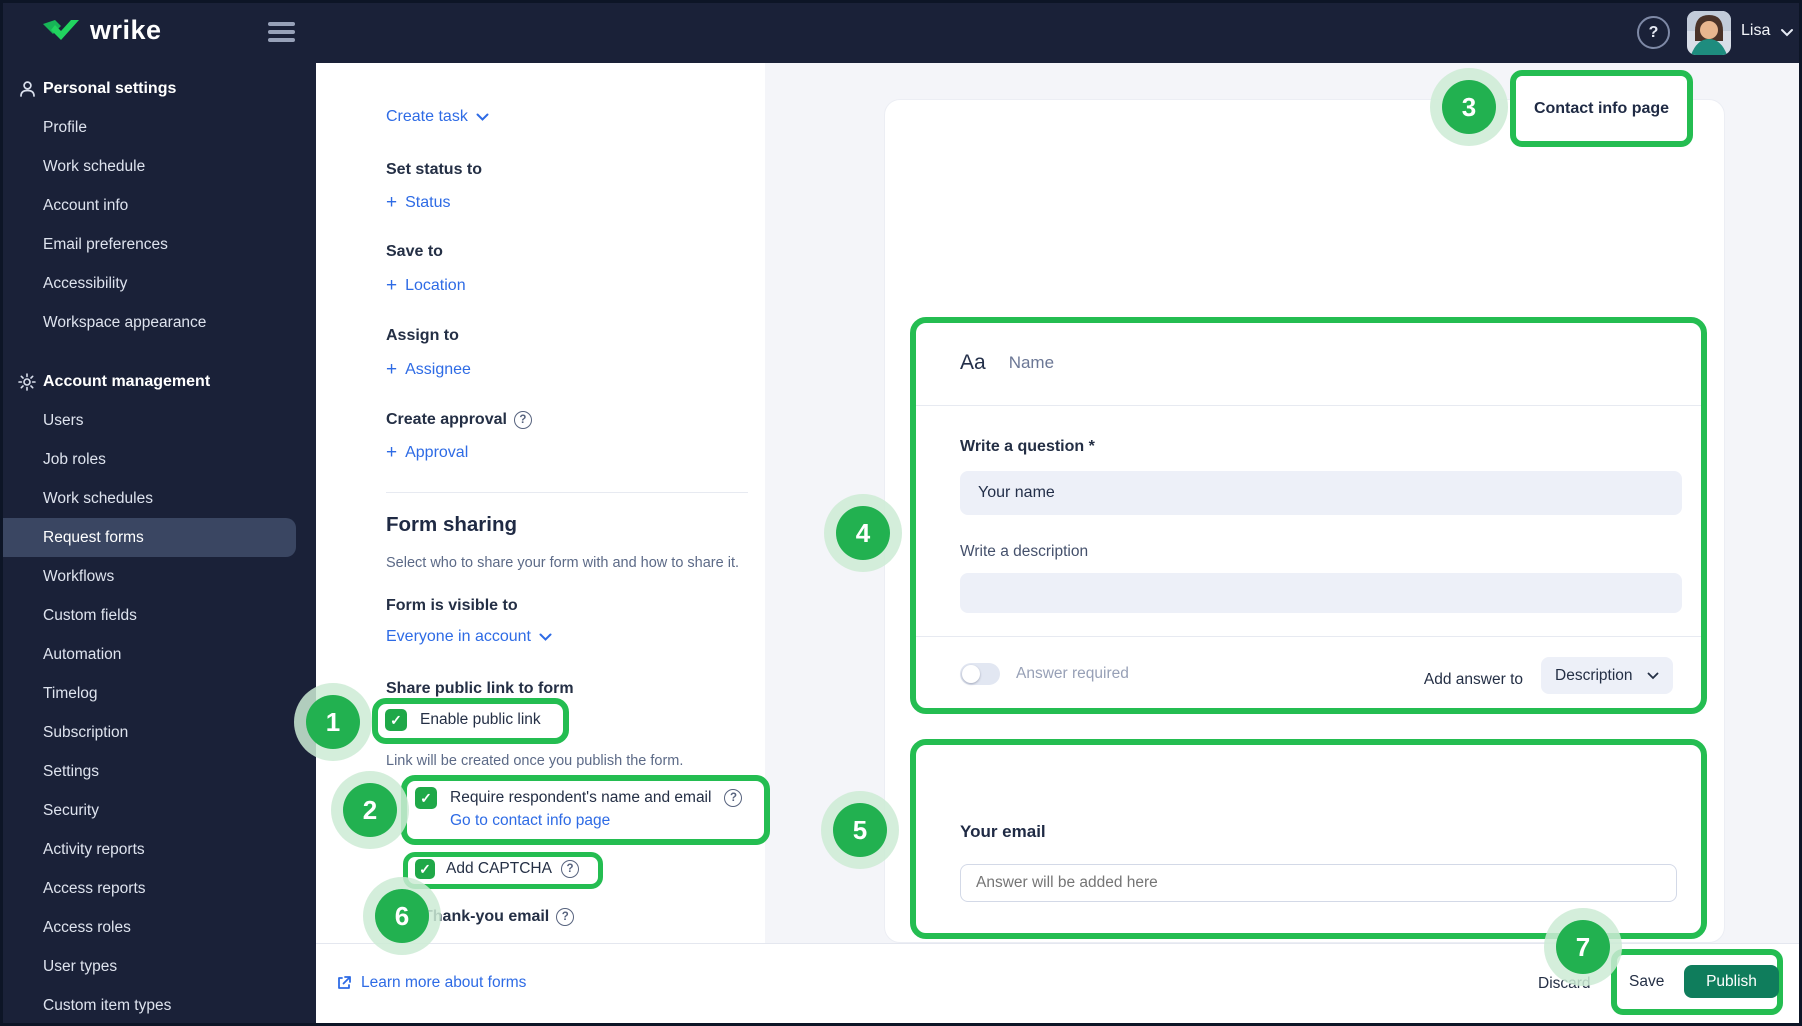  I want to click on answer-required-toggle, so click(980, 674).